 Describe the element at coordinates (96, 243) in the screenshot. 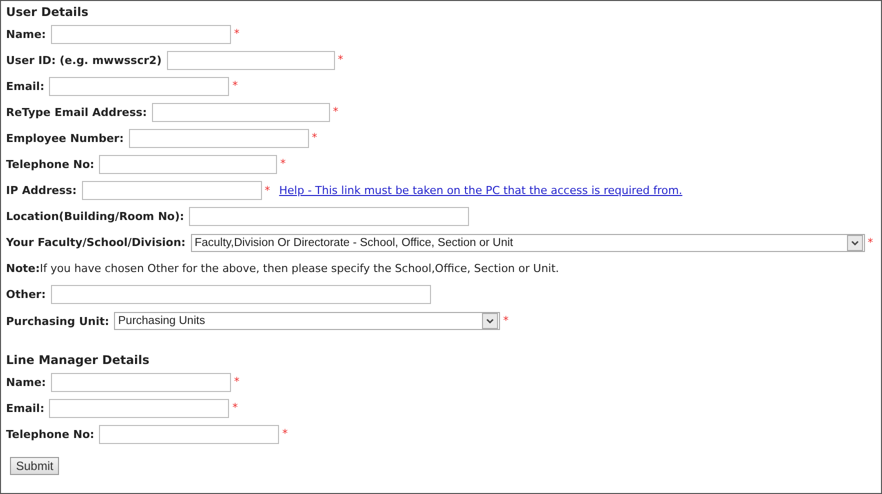

I see `field-label: Your Faculty/School/Division:` at that location.